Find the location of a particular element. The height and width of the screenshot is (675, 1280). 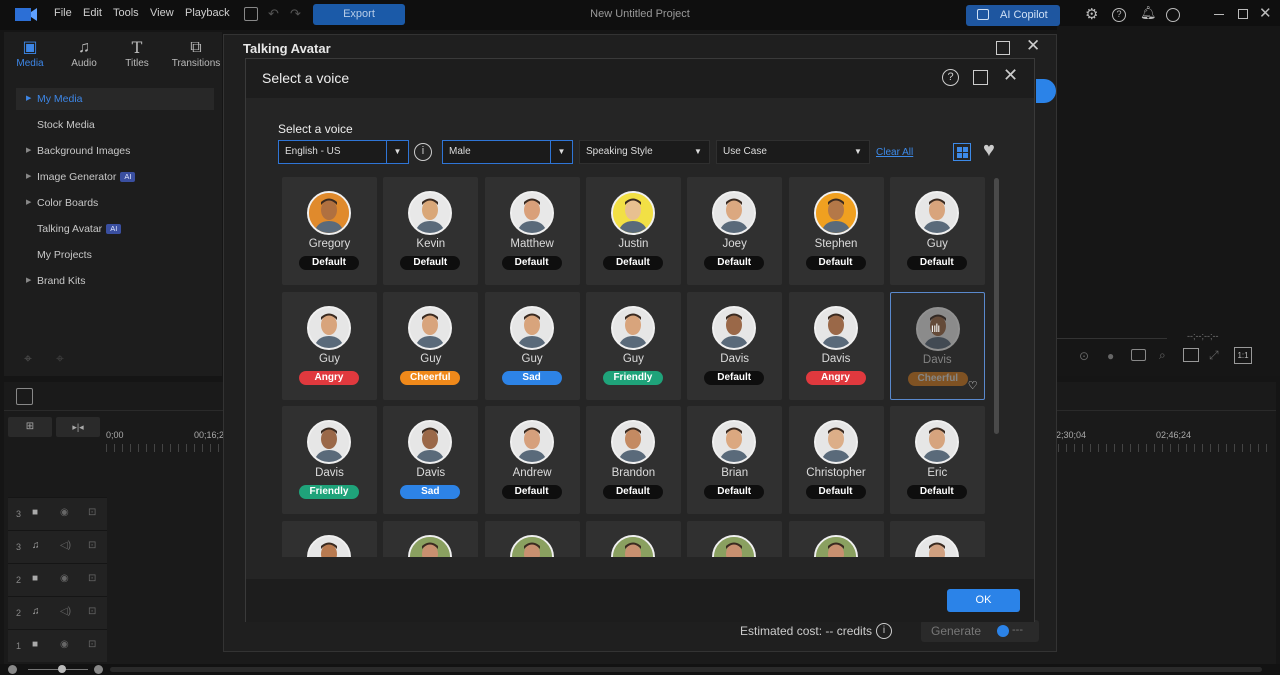

minimize-icon is located at coordinates (1219, 14).